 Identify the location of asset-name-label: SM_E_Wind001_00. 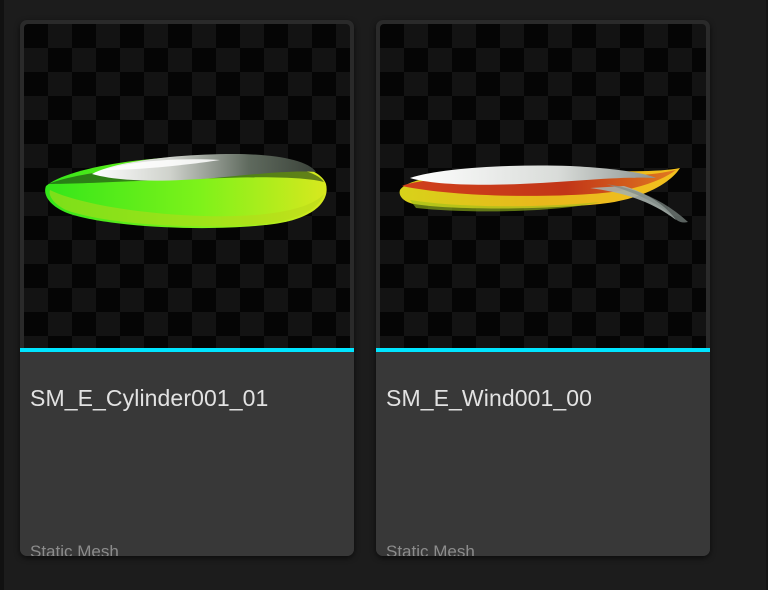
(489, 398).